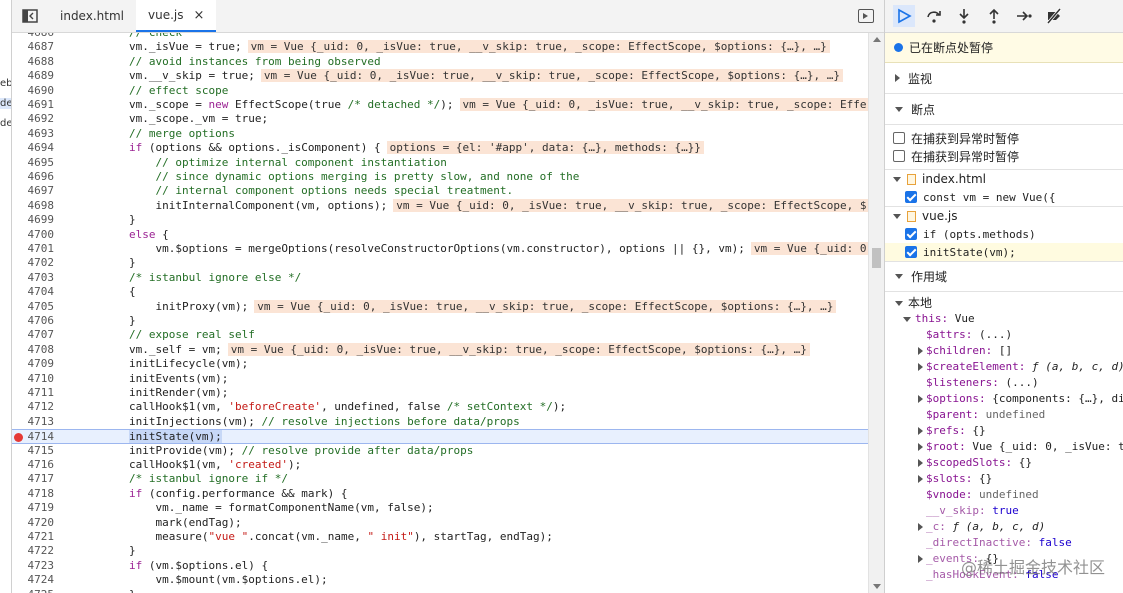  What do you see at coordinates (440, 379) in the screenshot?
I see `code-line: 4710 initEvents(vm);` at bounding box center [440, 379].